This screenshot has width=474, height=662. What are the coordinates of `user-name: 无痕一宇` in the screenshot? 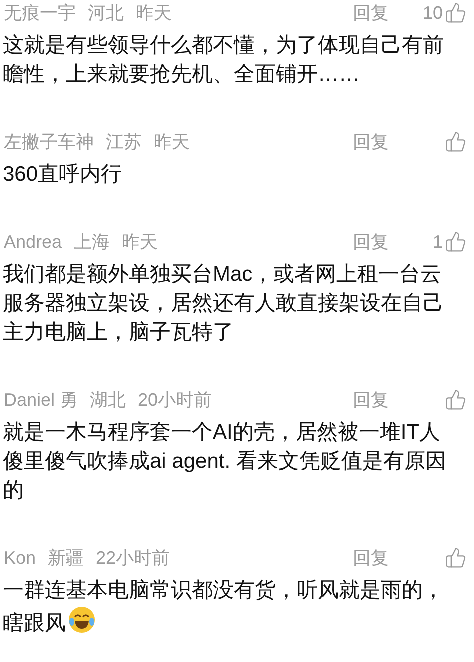 It's located at (40, 13).